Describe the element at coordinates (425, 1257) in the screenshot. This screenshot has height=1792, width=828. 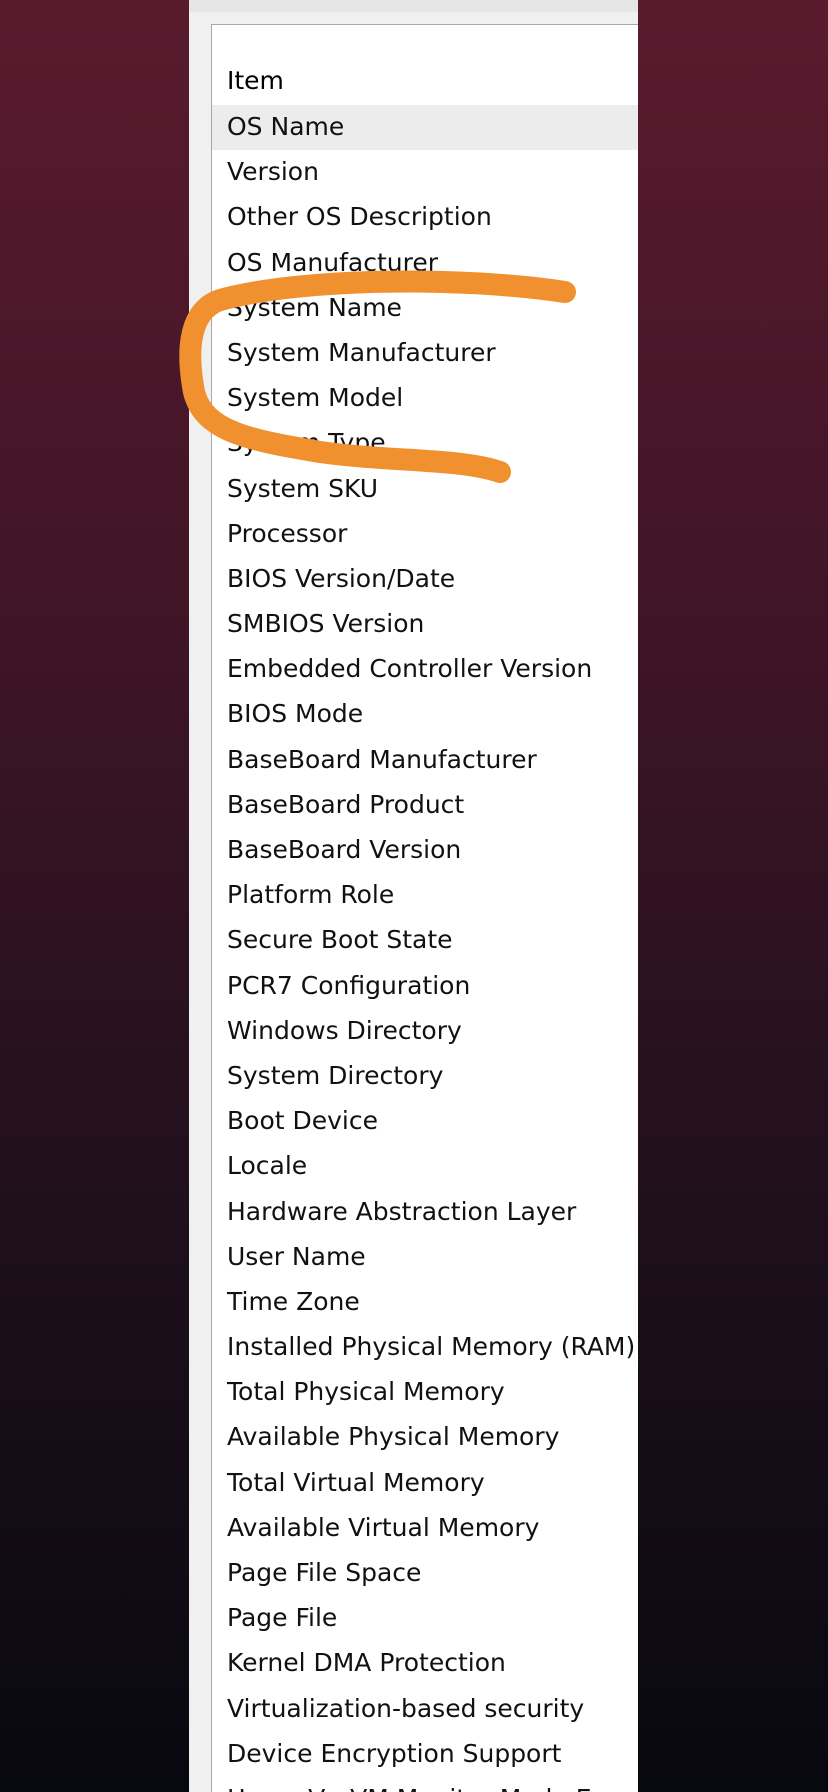
I see `list-item: User Name` at that location.